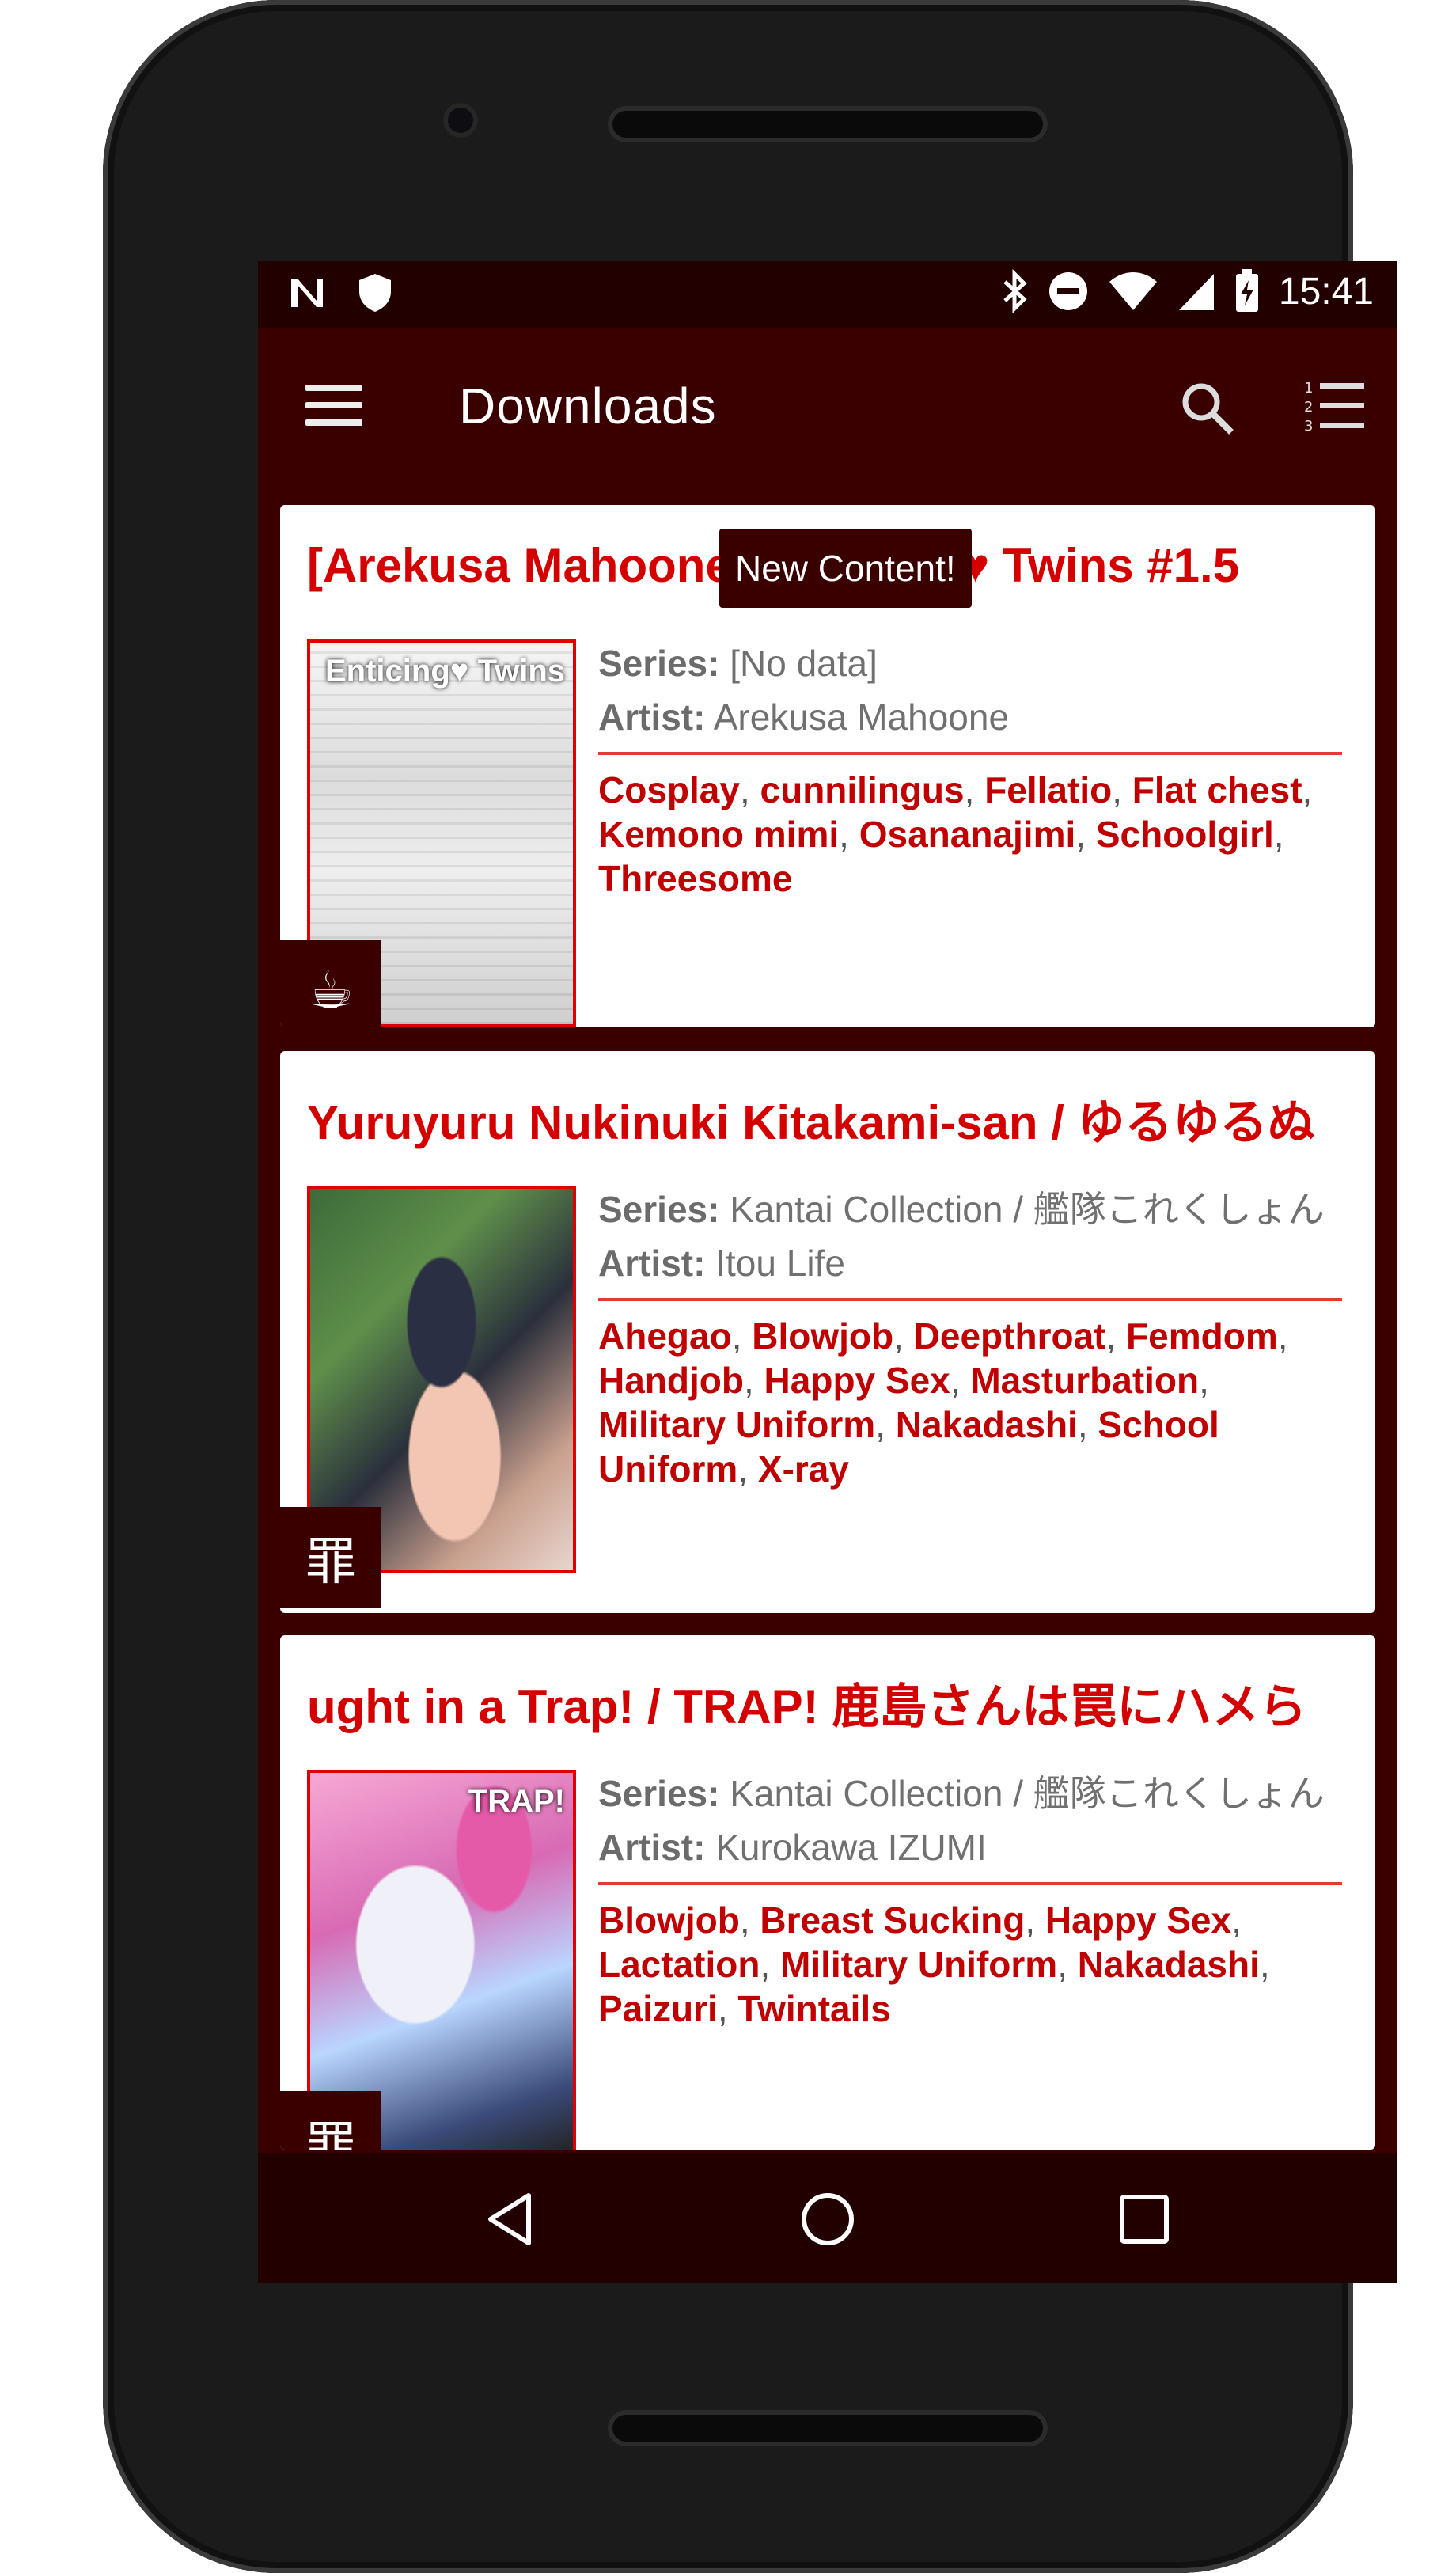 This screenshot has width=1456, height=2573. Describe the element at coordinates (780, 1263) in the screenshot. I see `artist-value: Itou Life` at that location.